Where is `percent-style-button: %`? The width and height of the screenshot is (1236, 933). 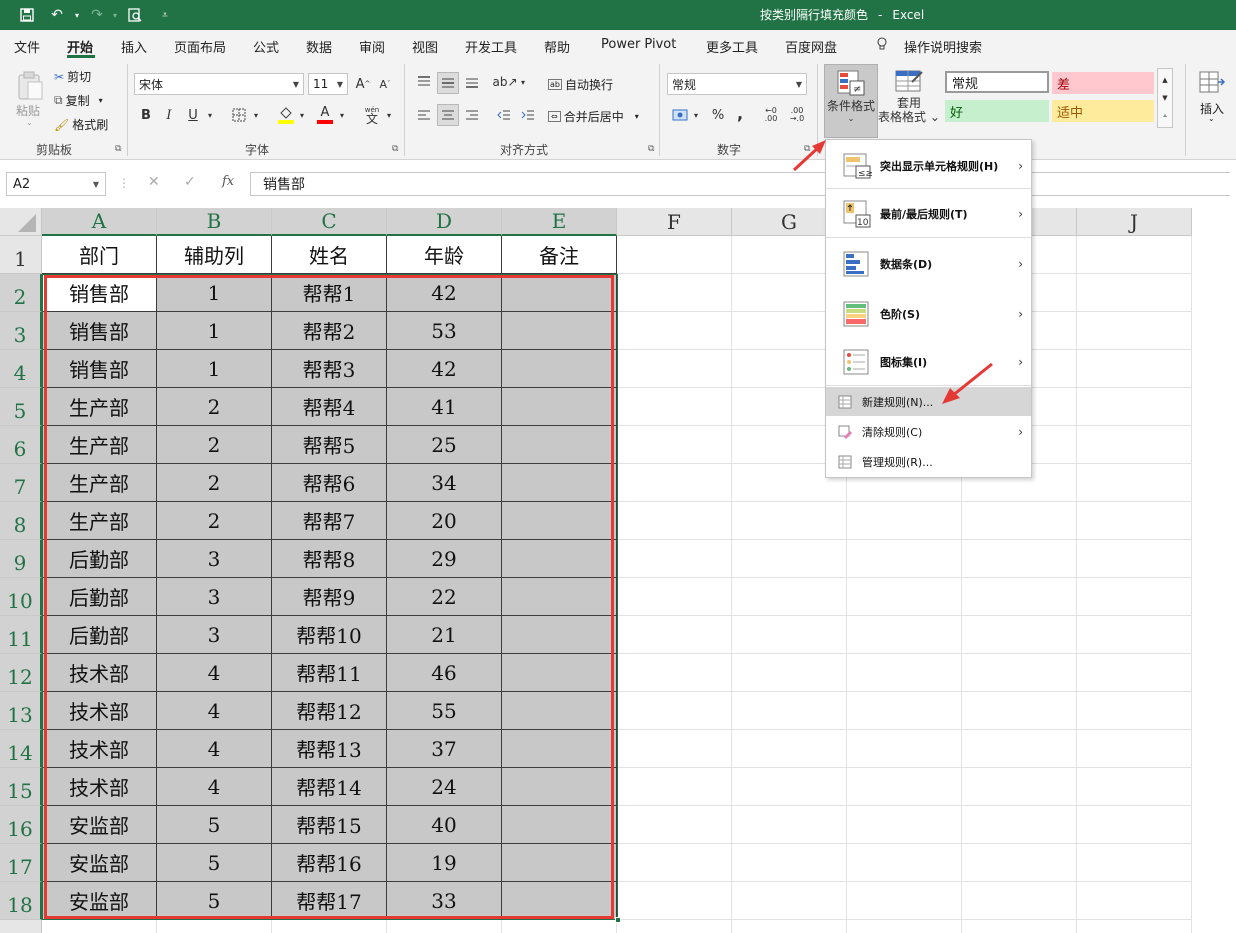
percent-style-button: % is located at coordinates (718, 115).